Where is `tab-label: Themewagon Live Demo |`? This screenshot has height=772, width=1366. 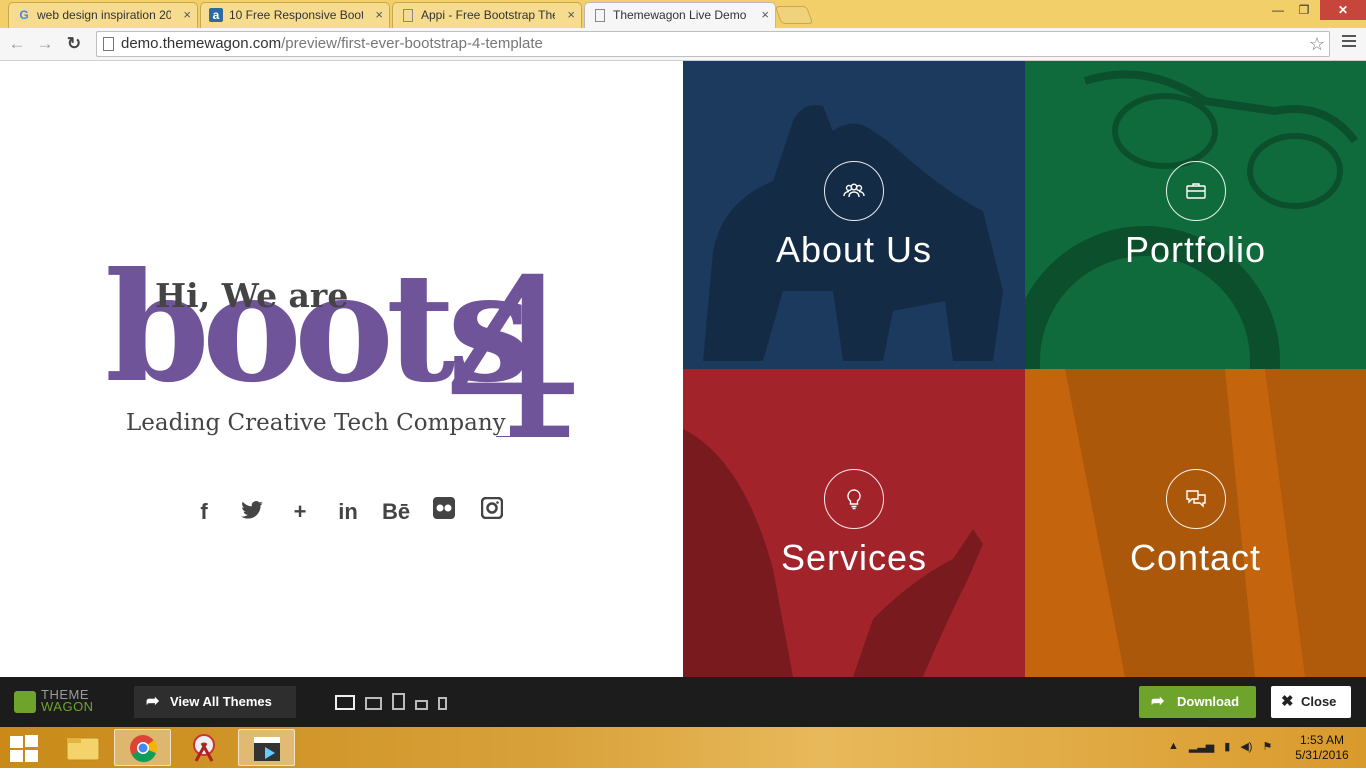
tab-label: Themewagon Live Demo | is located at coordinates (681, 15).